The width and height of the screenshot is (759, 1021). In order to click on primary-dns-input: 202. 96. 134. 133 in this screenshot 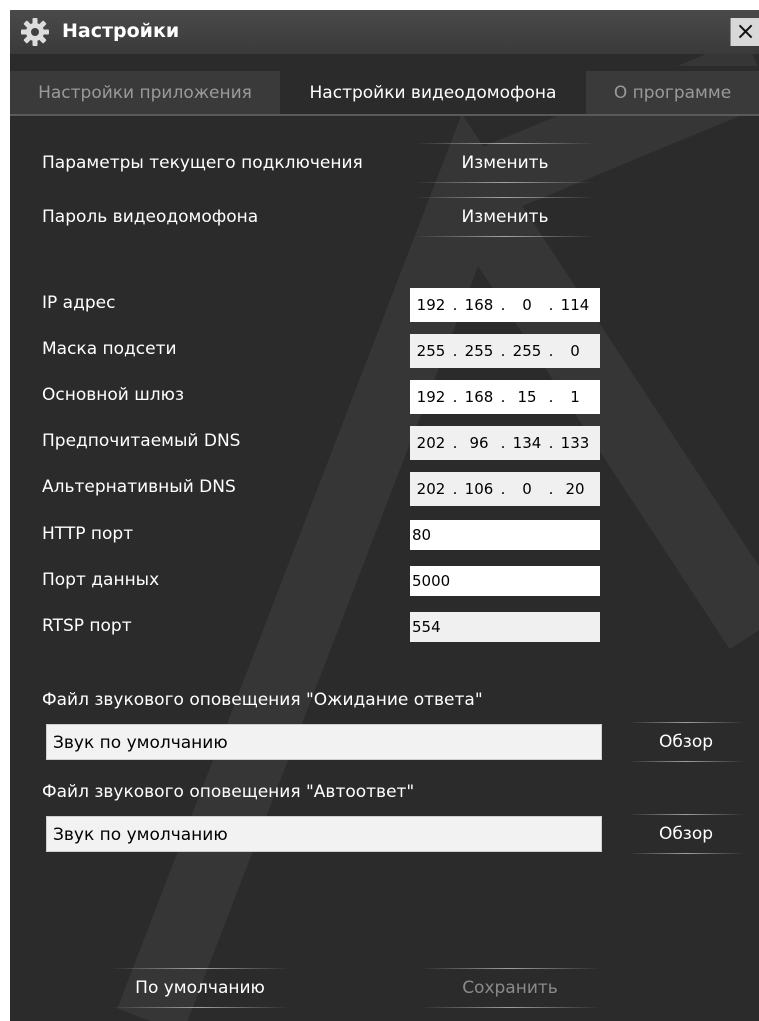, I will do `click(505, 443)`.